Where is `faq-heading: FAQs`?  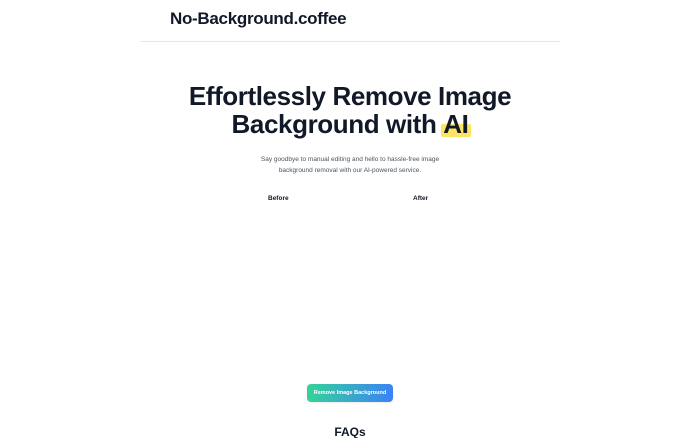
faq-heading: FAQs is located at coordinates (350, 431).